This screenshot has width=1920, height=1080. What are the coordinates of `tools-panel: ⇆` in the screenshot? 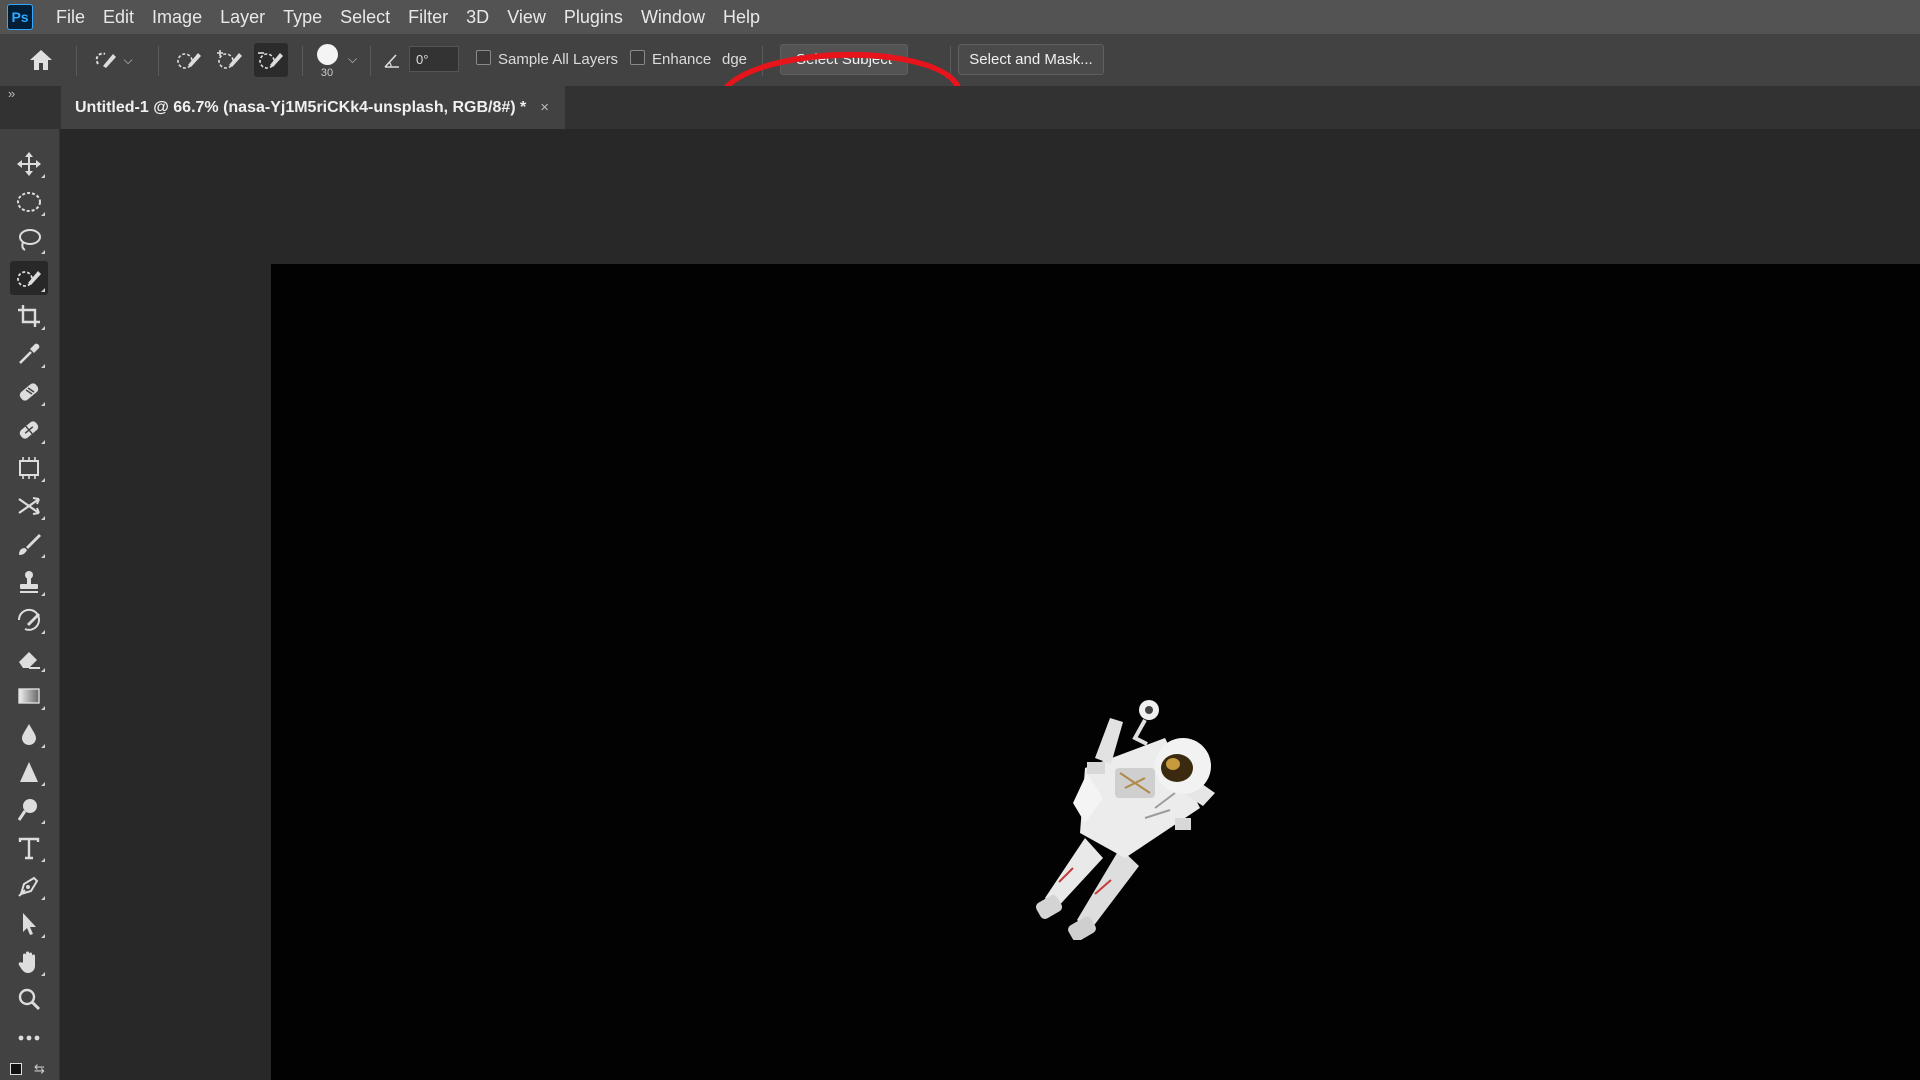 It's located at (30, 604).